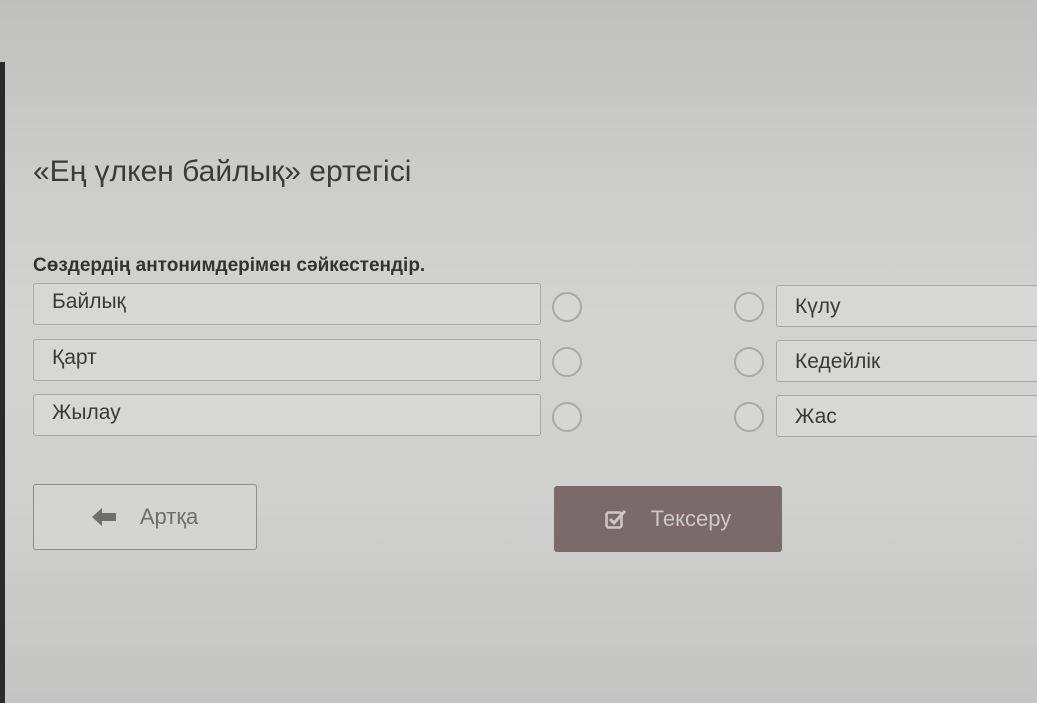  Describe the element at coordinates (287, 304) in the screenshot. I see `left-item-bailyq: Байлық` at that location.